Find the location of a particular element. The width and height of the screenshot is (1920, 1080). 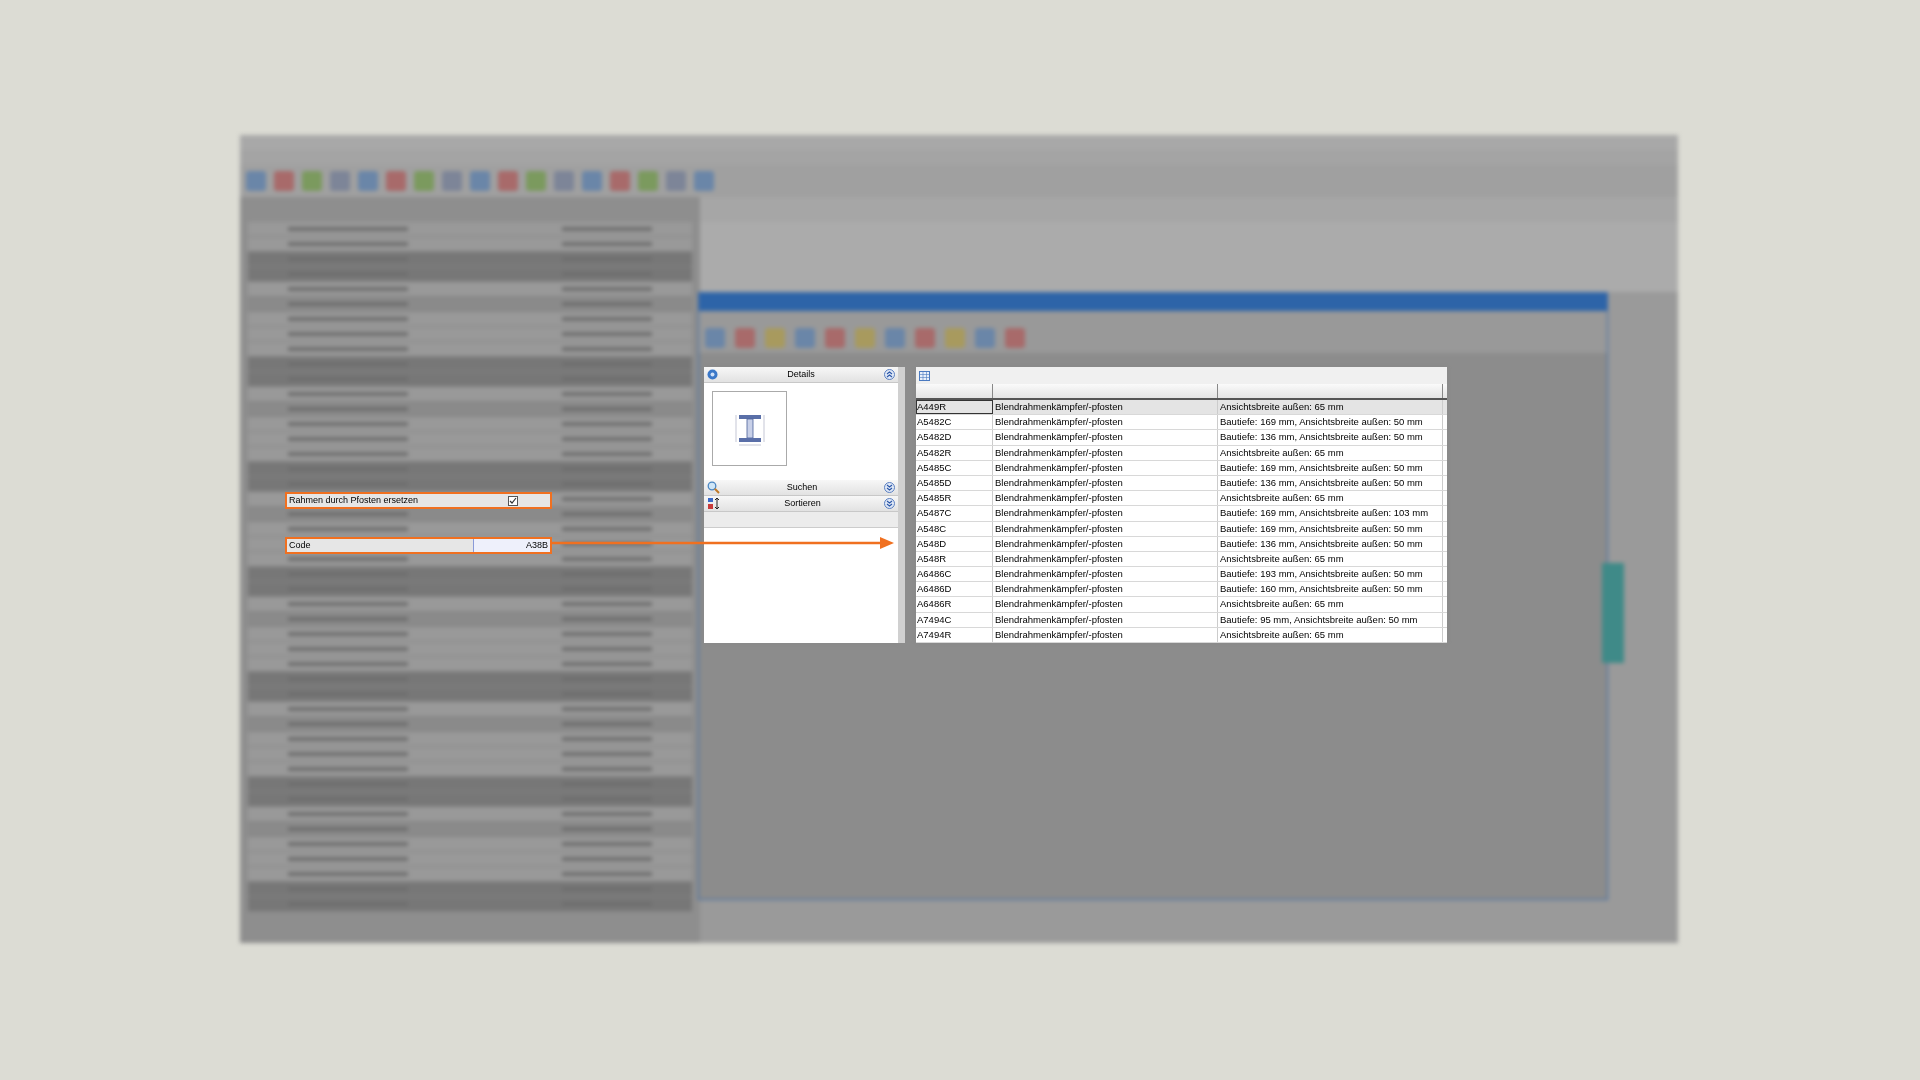

code-field: A38B is located at coordinates (511, 545).